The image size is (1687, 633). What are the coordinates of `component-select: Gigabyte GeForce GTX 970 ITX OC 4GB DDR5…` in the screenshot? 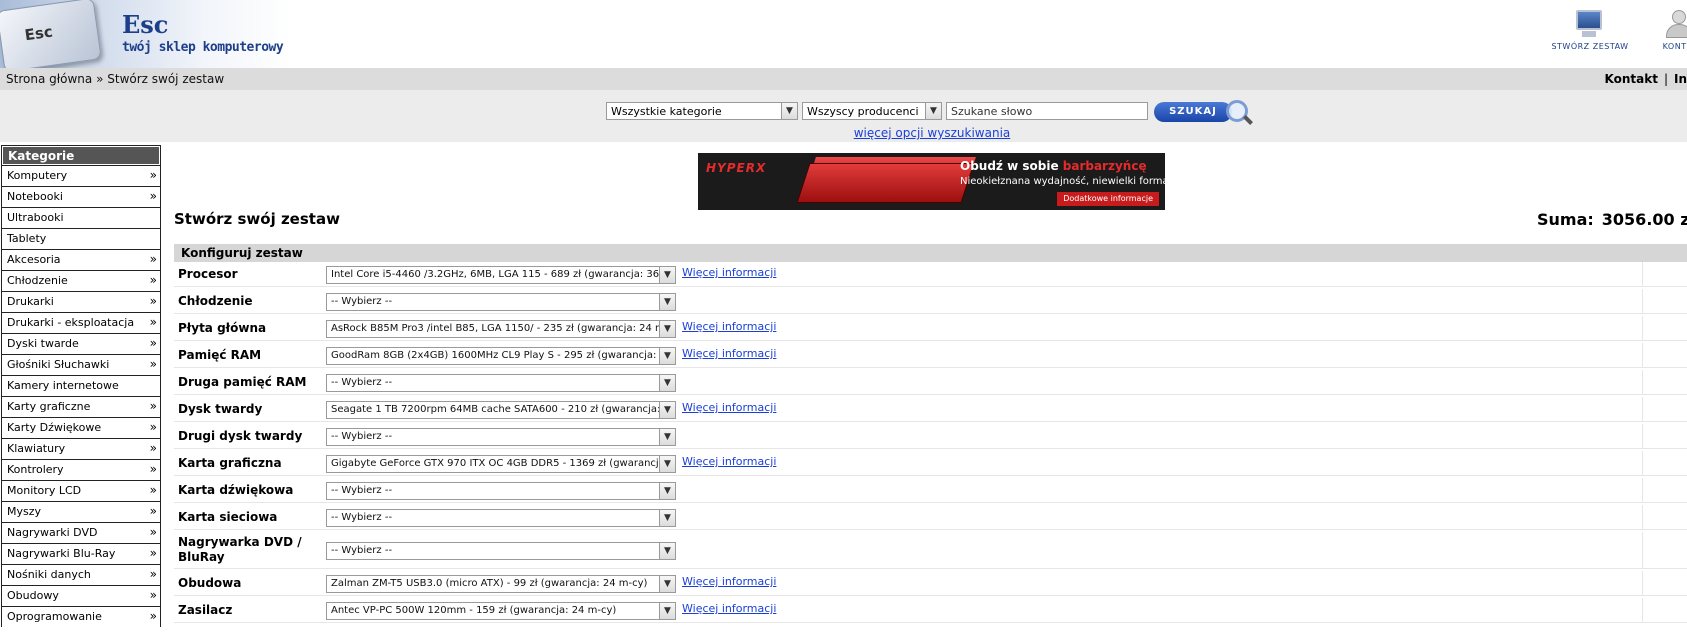 It's located at (501, 464).